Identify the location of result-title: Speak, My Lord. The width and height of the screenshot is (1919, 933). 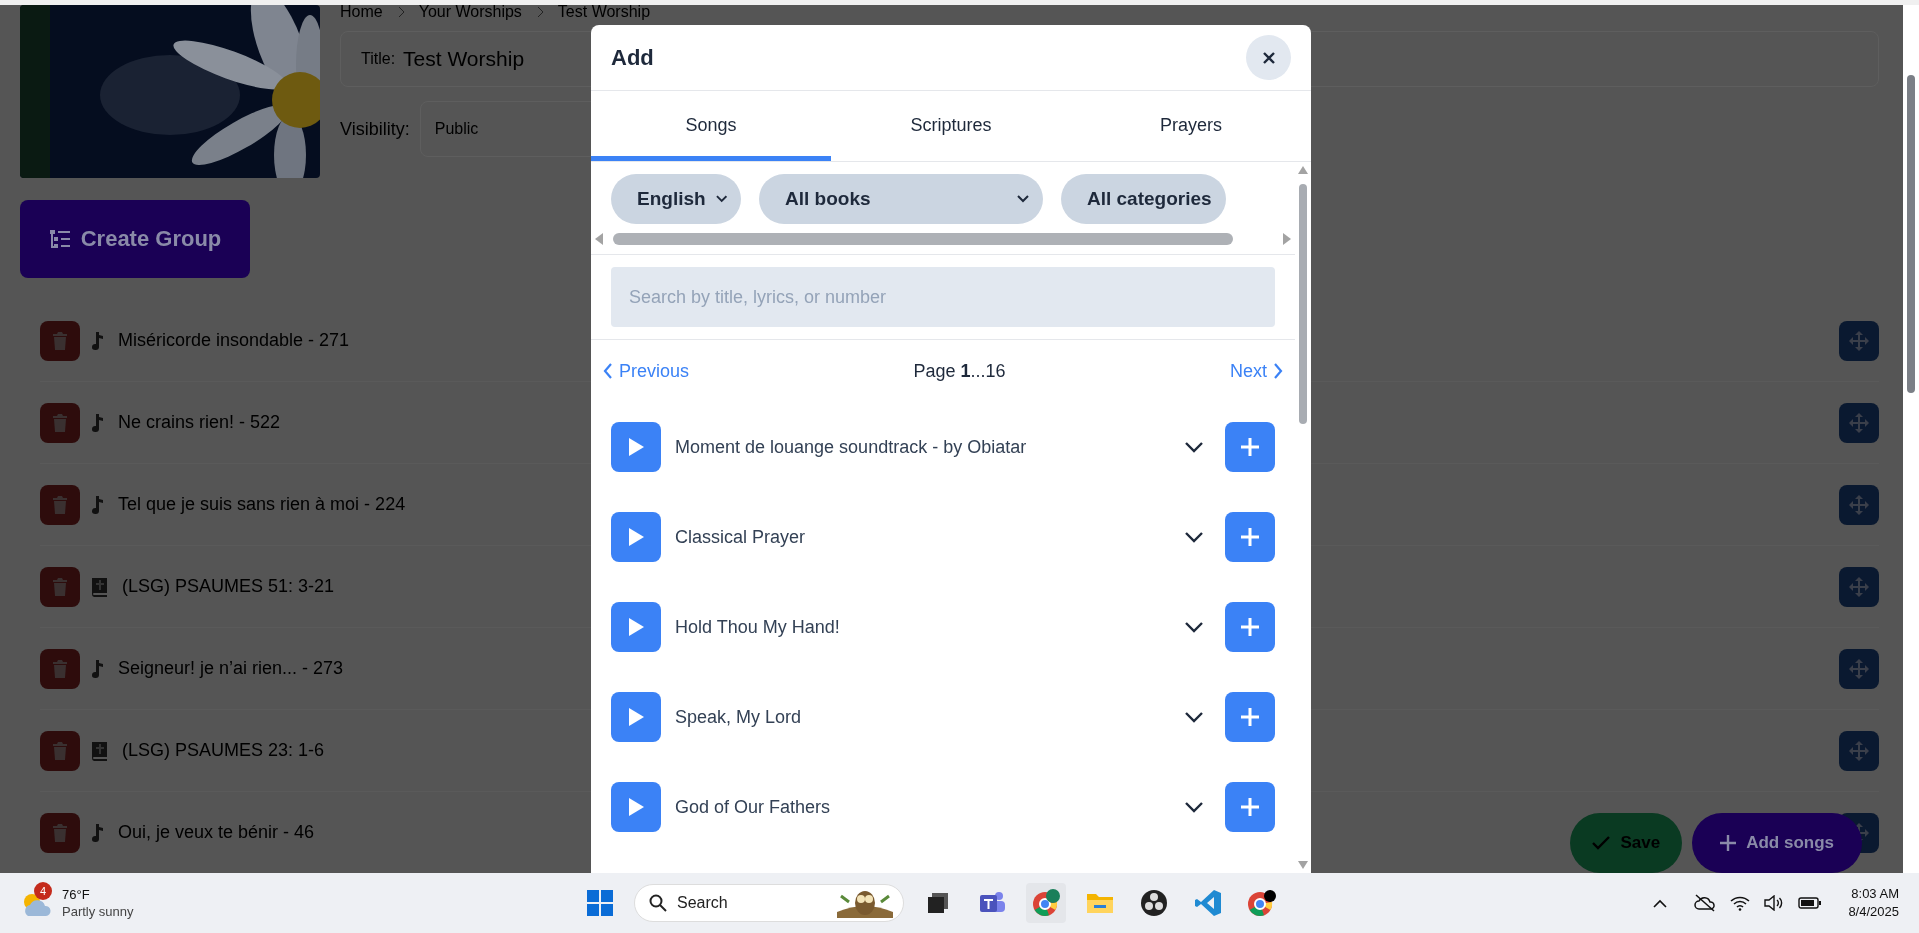
(739, 717).